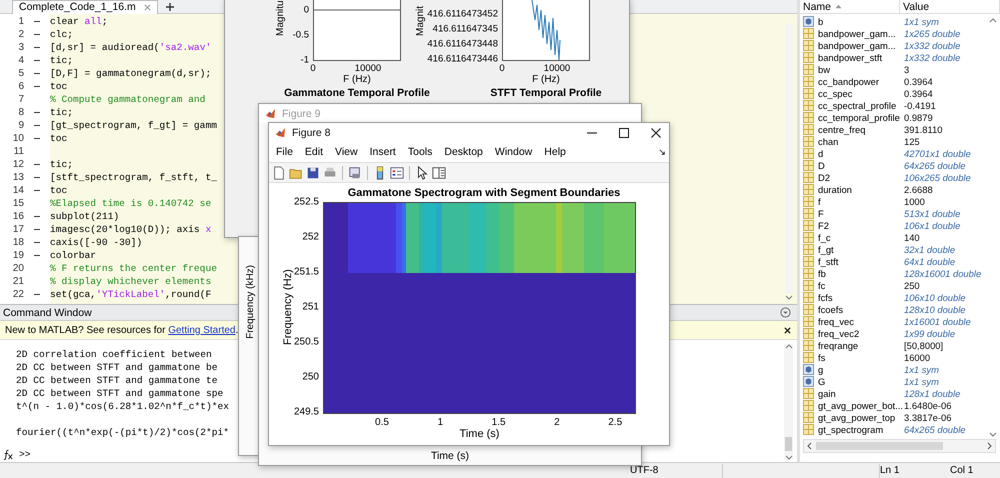 This screenshot has width=1000, height=478. What do you see at coordinates (441, 422) in the screenshot?
I see `tick-label: 1` at bounding box center [441, 422].